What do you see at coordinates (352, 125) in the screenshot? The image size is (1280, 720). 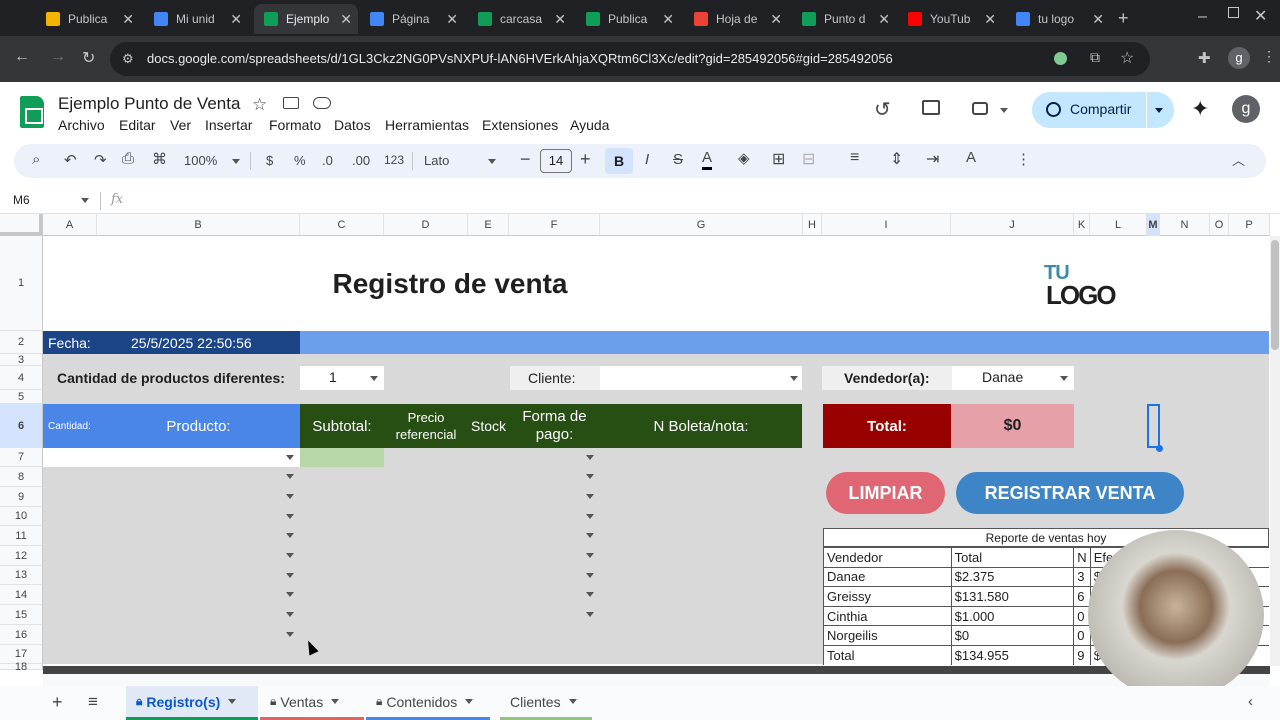 I see `menu-item: Datos` at bounding box center [352, 125].